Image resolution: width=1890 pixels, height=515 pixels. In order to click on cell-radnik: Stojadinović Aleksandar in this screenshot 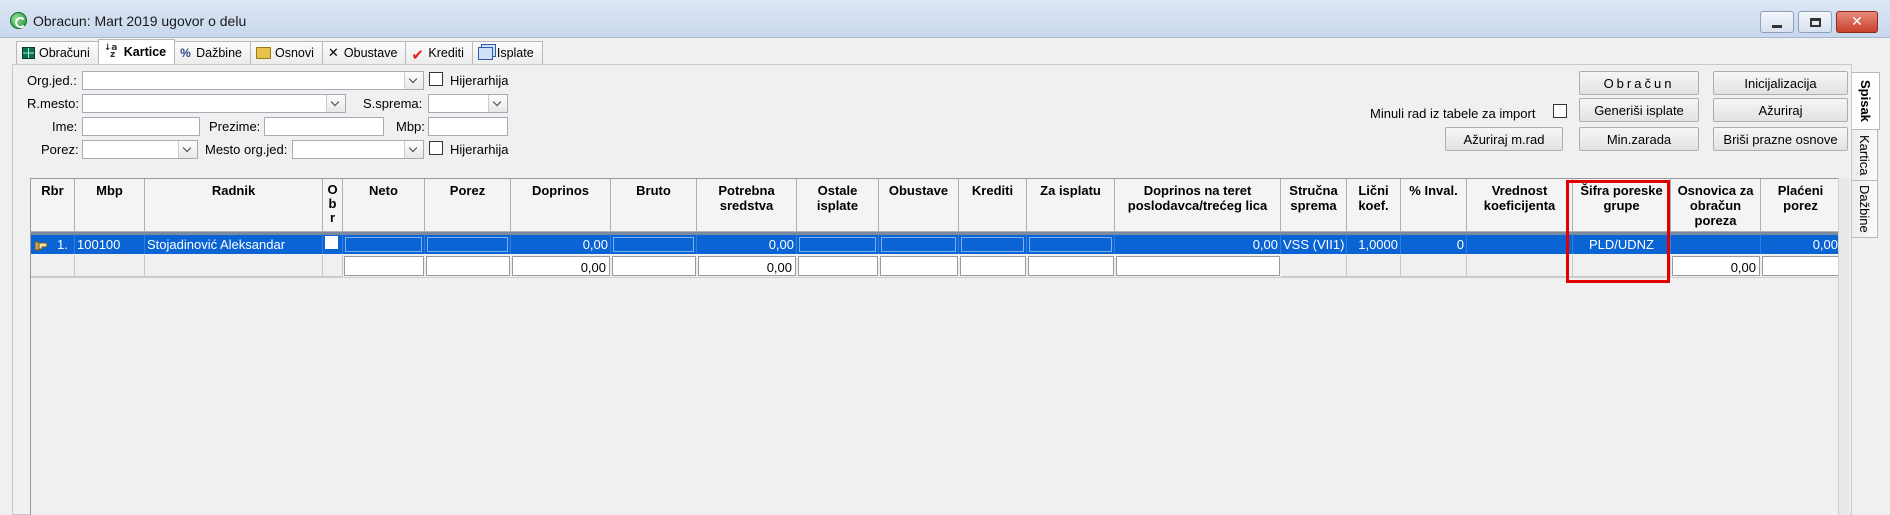, I will do `click(234, 244)`.